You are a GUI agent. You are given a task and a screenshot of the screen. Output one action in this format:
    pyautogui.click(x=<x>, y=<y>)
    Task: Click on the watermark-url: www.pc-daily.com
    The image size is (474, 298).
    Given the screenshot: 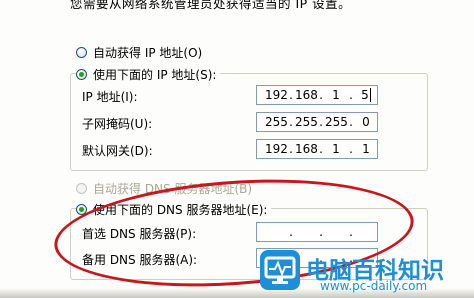 What is the action you would take?
    pyautogui.click(x=374, y=286)
    